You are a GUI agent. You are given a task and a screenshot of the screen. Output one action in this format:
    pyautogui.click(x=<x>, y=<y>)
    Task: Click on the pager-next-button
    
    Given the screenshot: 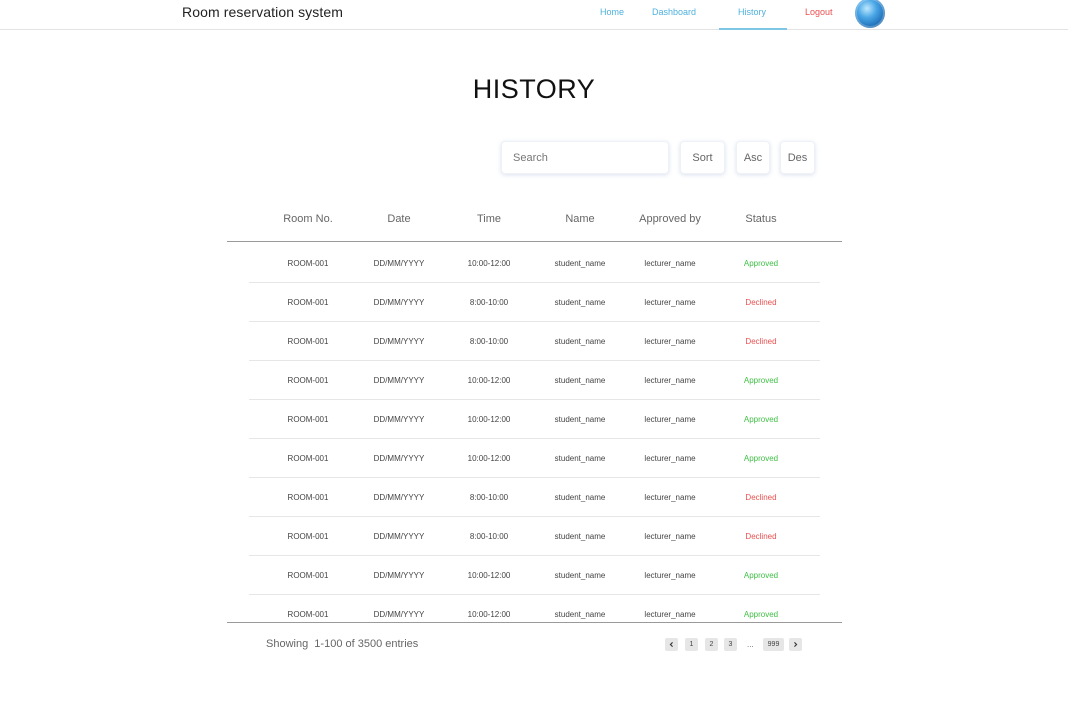 What is the action you would take?
    pyautogui.click(x=795, y=644)
    